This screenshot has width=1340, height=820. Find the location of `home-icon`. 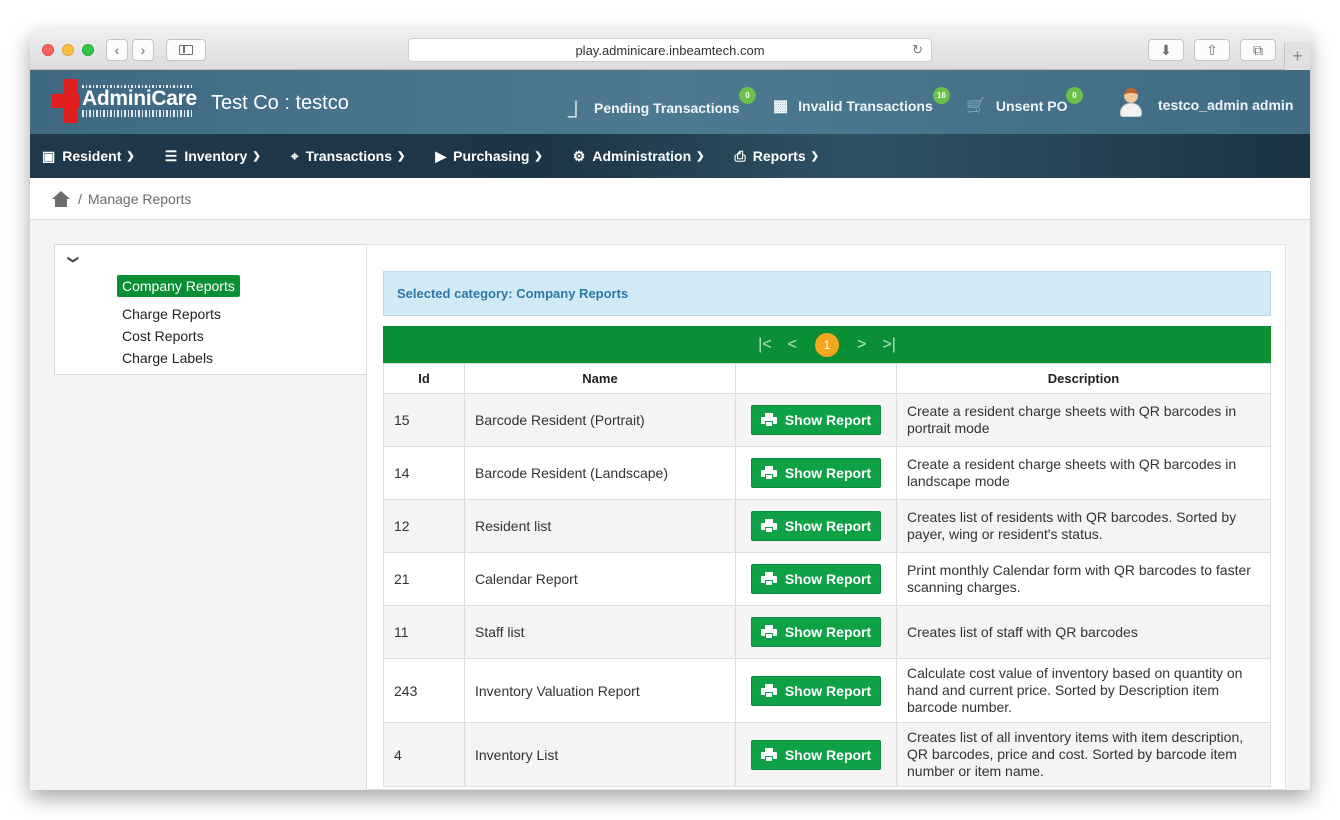

home-icon is located at coordinates (61, 198).